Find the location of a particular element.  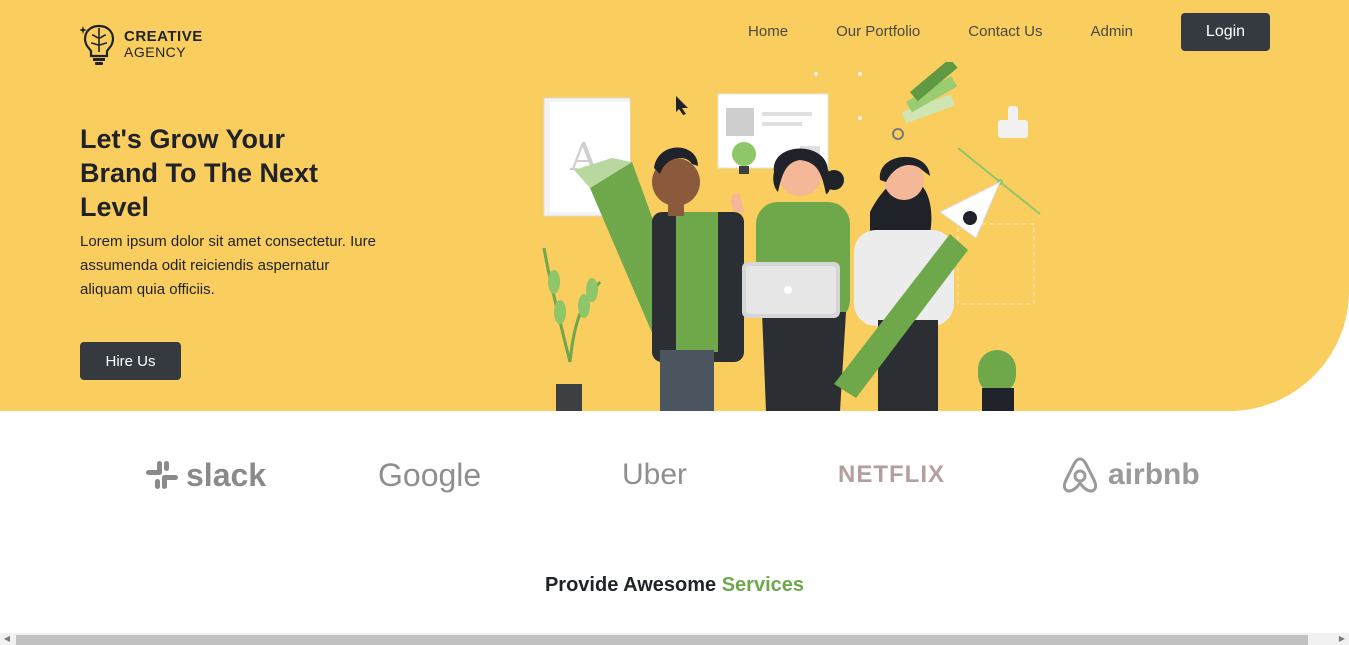

slack-icon is located at coordinates (162, 475).